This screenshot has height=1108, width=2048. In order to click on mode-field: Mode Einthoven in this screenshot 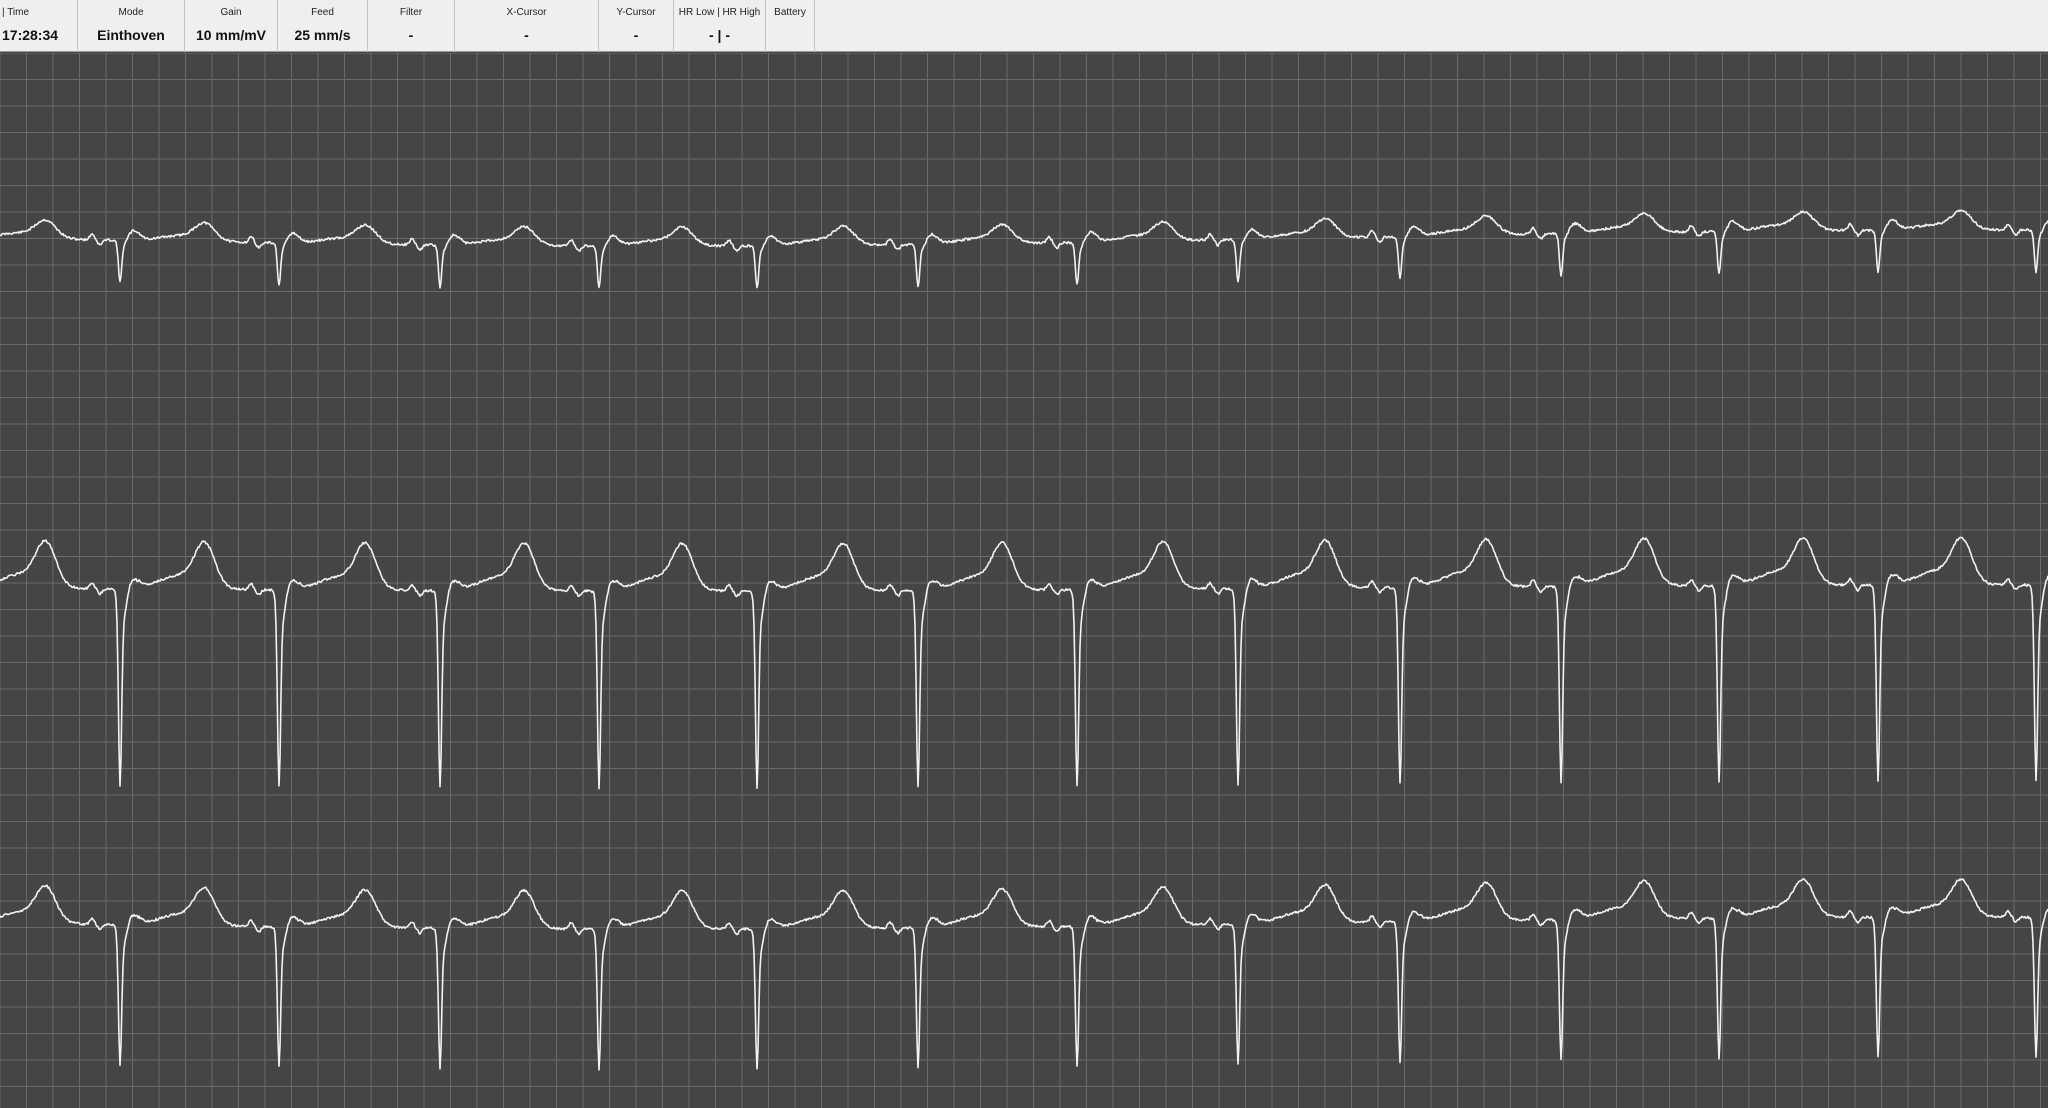, I will do `click(131, 26)`.